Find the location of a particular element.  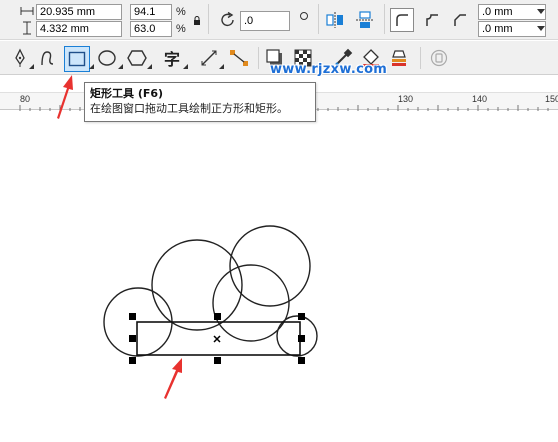

text-tool-icon: 字 is located at coordinates (172, 58).